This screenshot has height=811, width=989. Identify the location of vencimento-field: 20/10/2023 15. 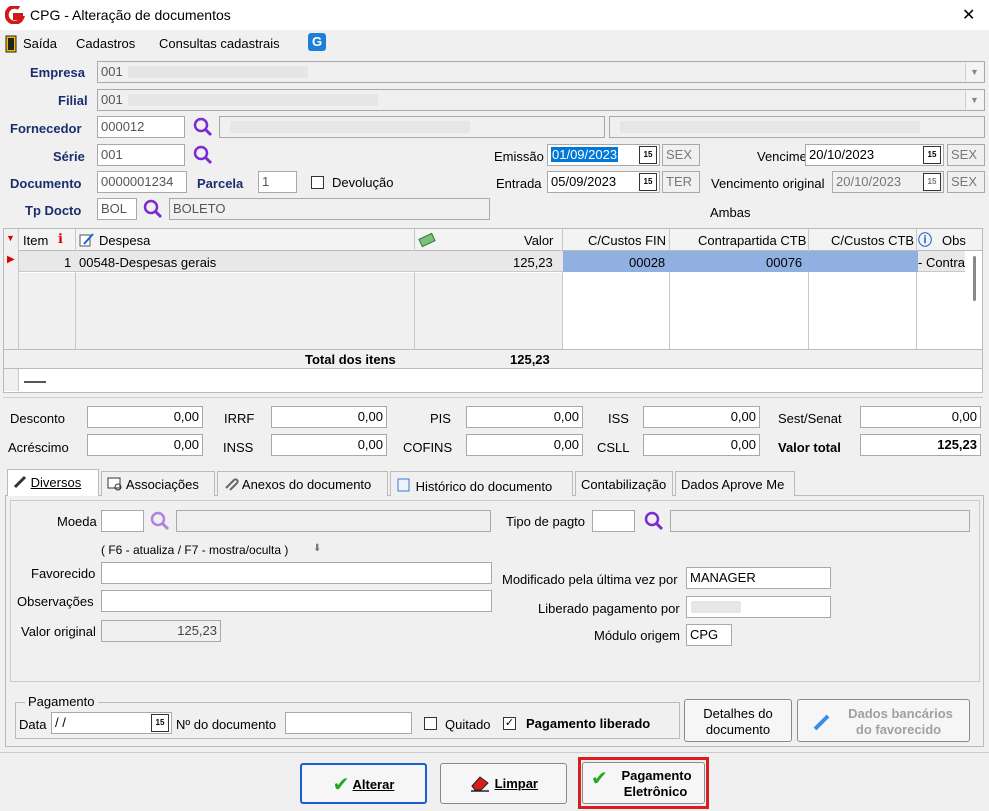
(874, 155).